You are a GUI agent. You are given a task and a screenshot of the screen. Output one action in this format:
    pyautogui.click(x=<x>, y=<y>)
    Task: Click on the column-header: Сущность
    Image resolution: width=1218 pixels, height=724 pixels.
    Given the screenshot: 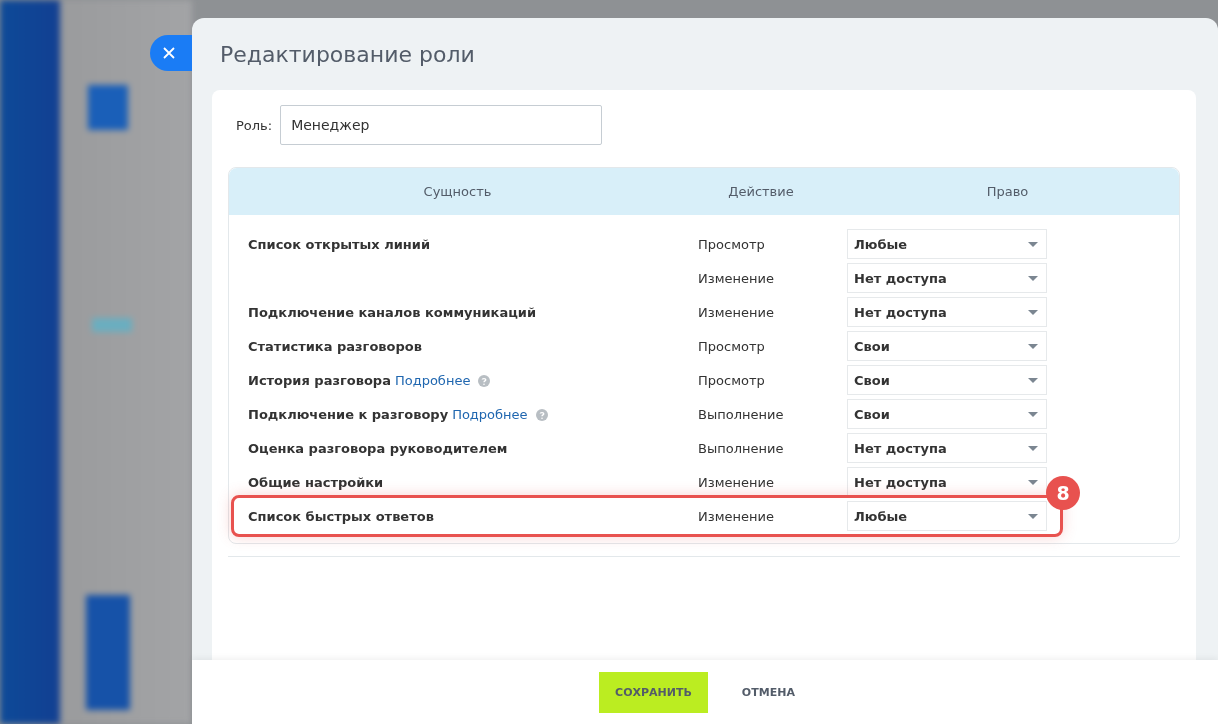 What is the action you would take?
    pyautogui.click(x=457, y=192)
    